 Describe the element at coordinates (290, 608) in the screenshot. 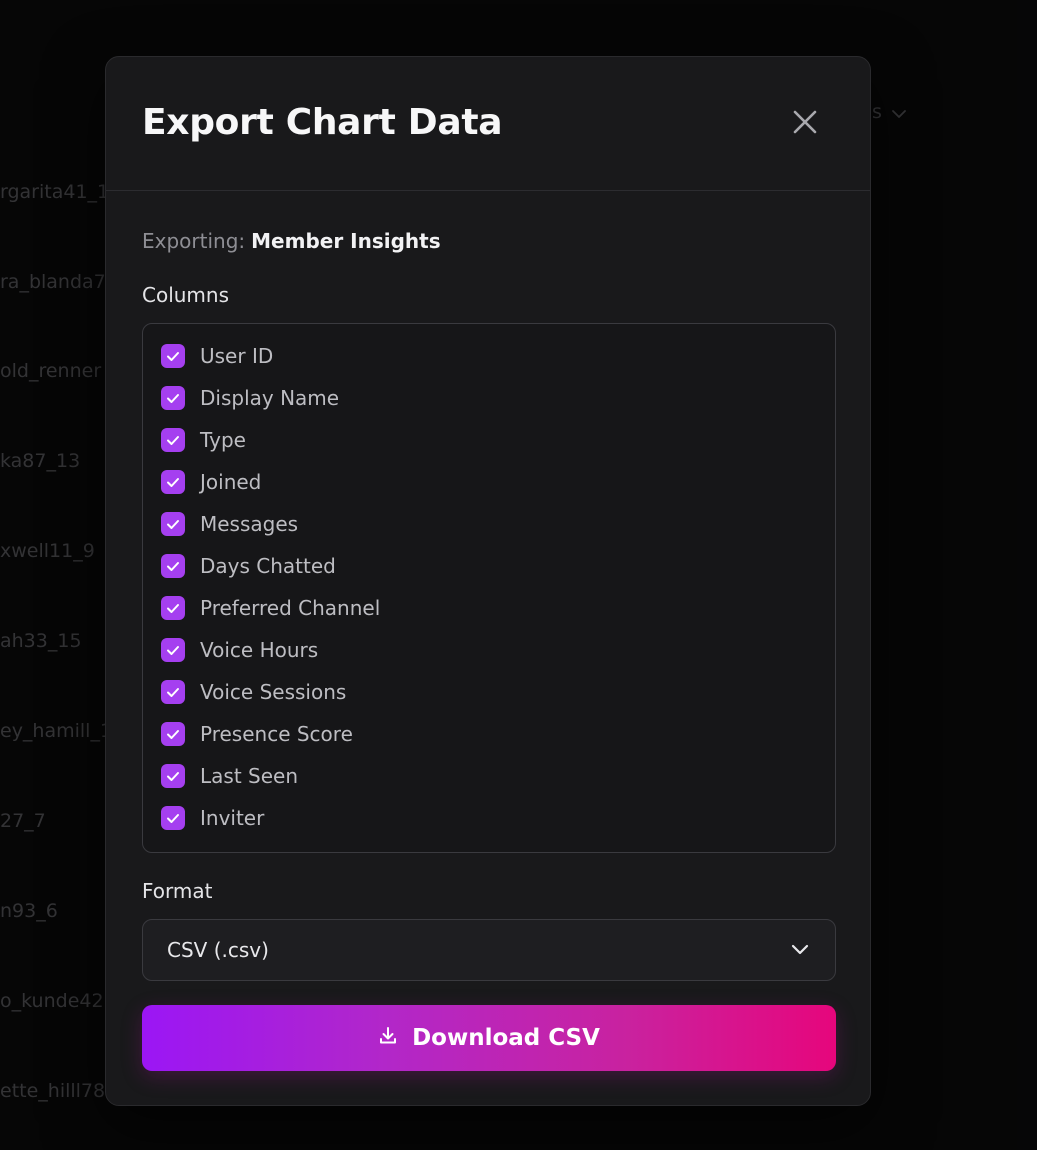

I see `column-label: Preferred Channel` at that location.